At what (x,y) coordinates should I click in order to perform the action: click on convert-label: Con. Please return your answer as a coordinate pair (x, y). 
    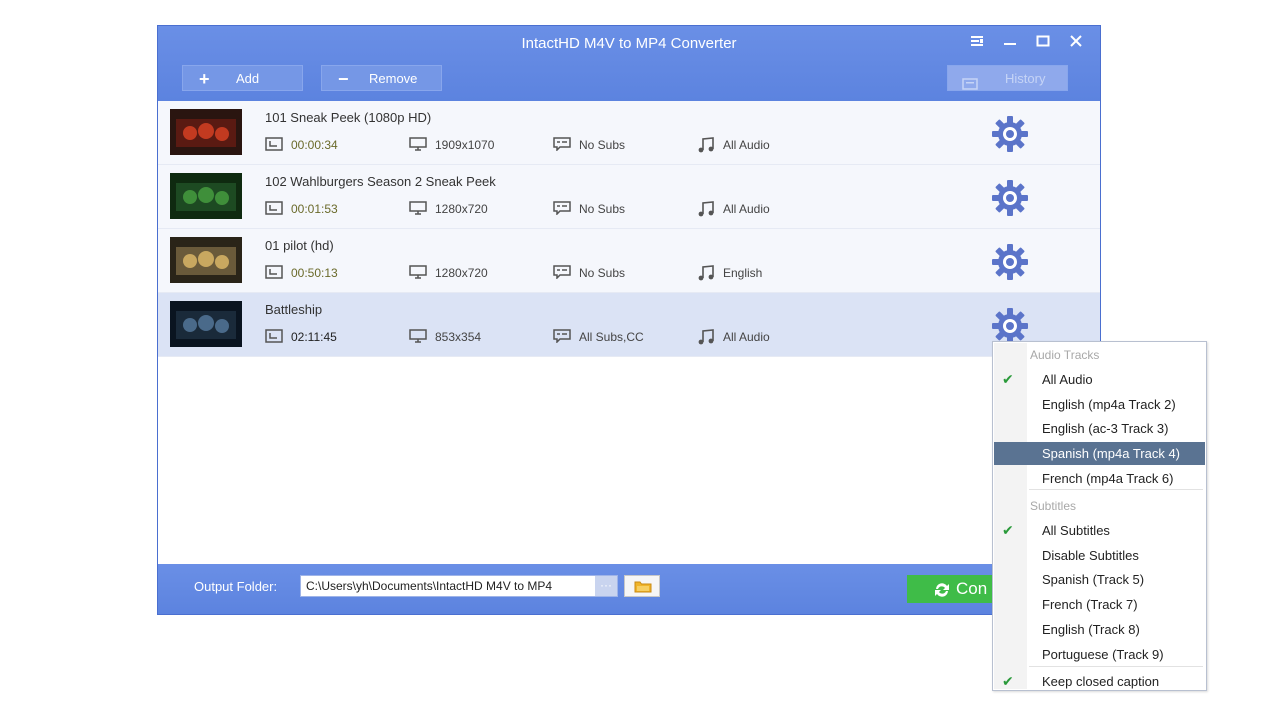
    Looking at the image, I should click on (972, 588).